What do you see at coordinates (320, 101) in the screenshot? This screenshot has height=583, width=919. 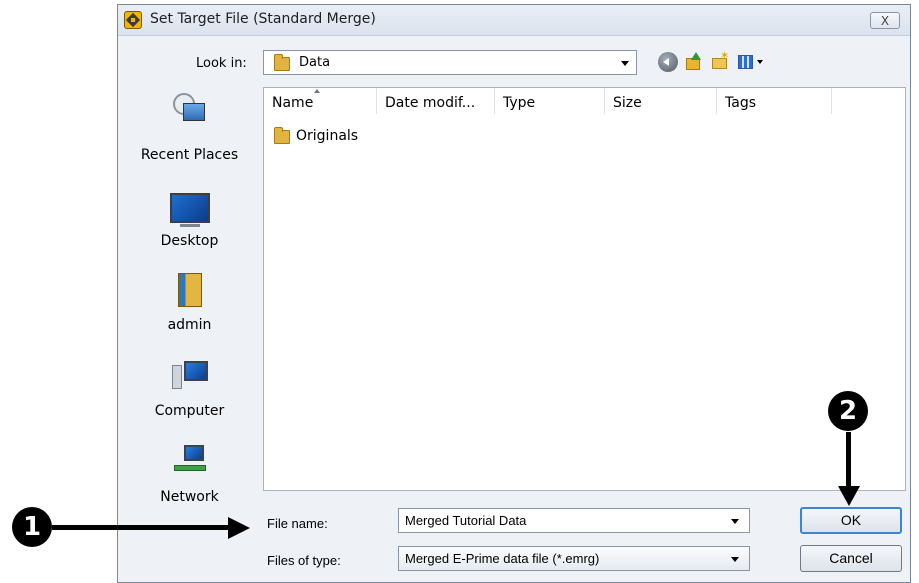 I see `column-header-name: Name` at bounding box center [320, 101].